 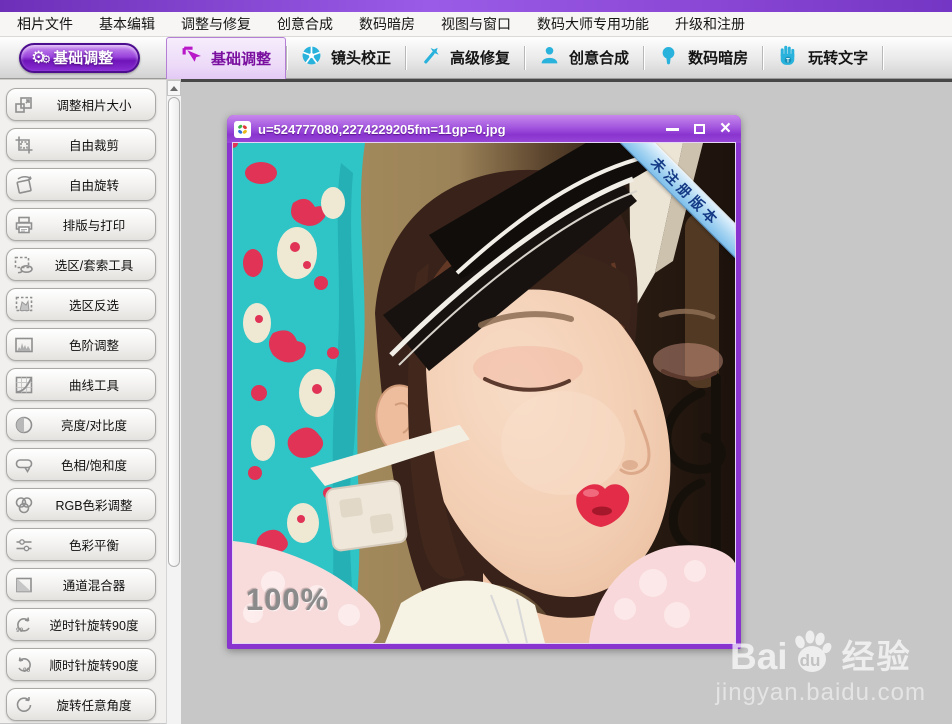 I want to click on toolbar: ⚙⚙ 基础调整 基础调整 镜头校正 高级修复 创意合成 数码暗房 T 玩转文字, so click(x=476, y=57).